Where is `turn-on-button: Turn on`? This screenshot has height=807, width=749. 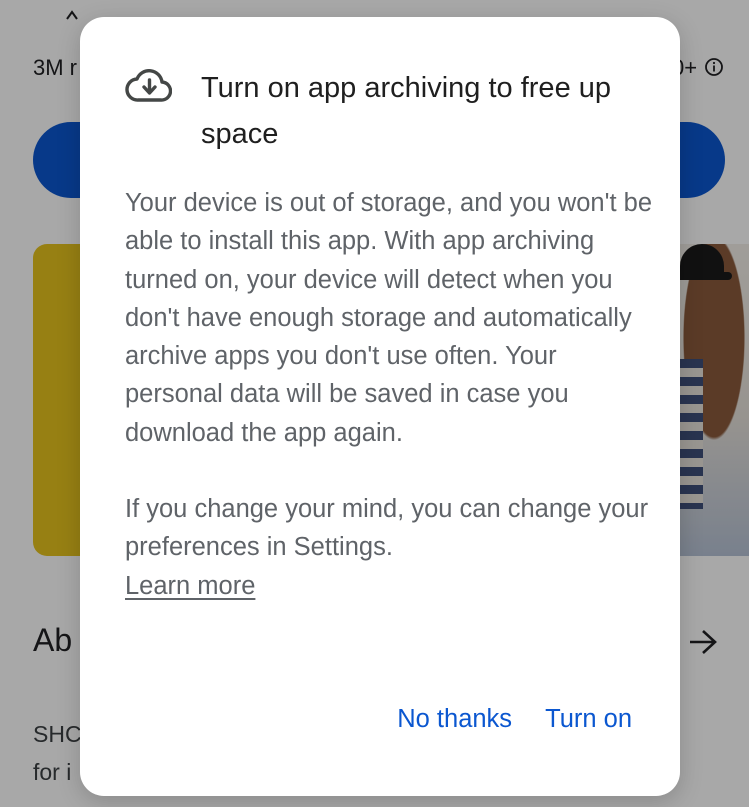
turn-on-button: Turn on is located at coordinates (588, 719).